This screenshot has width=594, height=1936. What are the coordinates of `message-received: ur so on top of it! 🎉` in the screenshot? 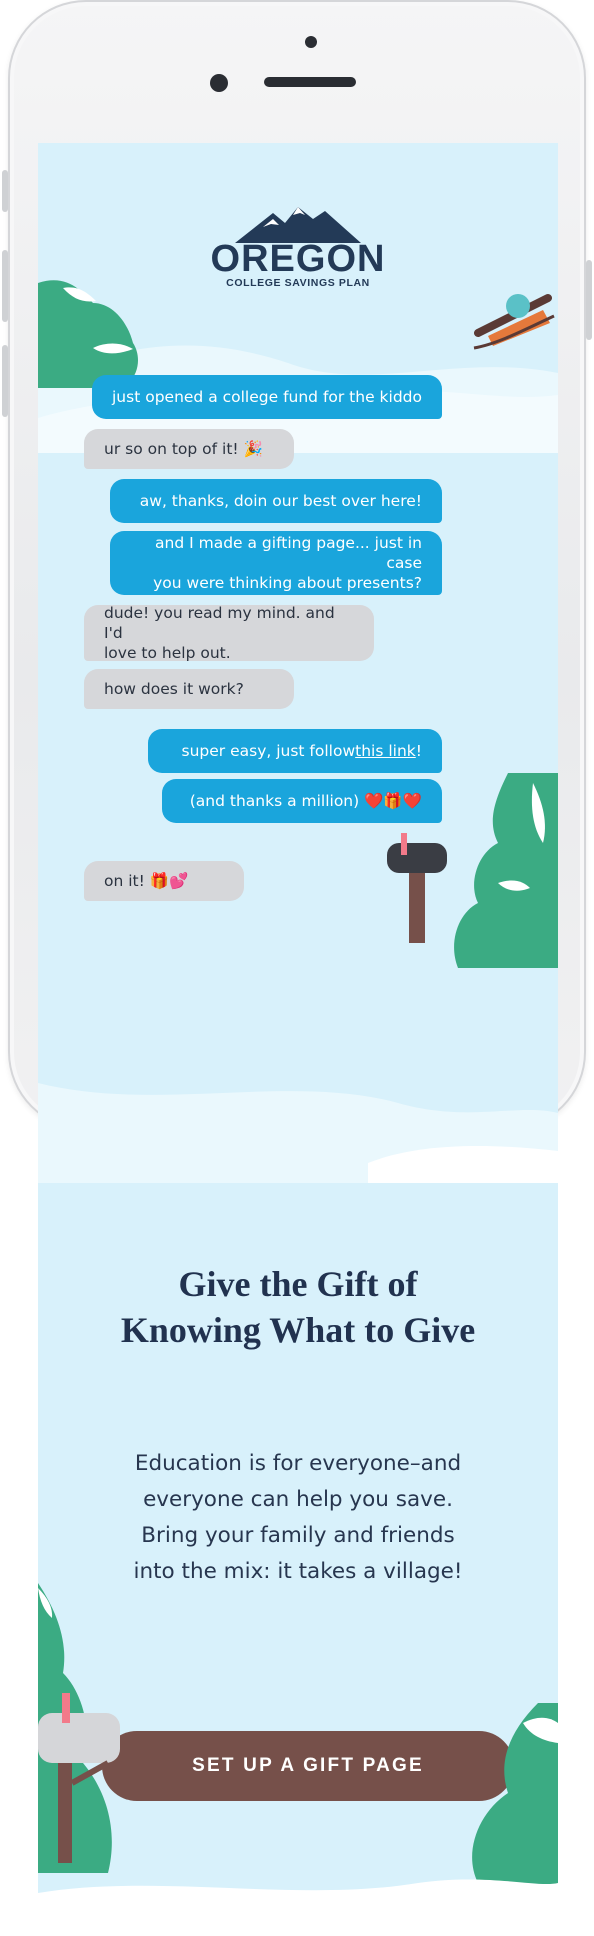 It's located at (189, 449).